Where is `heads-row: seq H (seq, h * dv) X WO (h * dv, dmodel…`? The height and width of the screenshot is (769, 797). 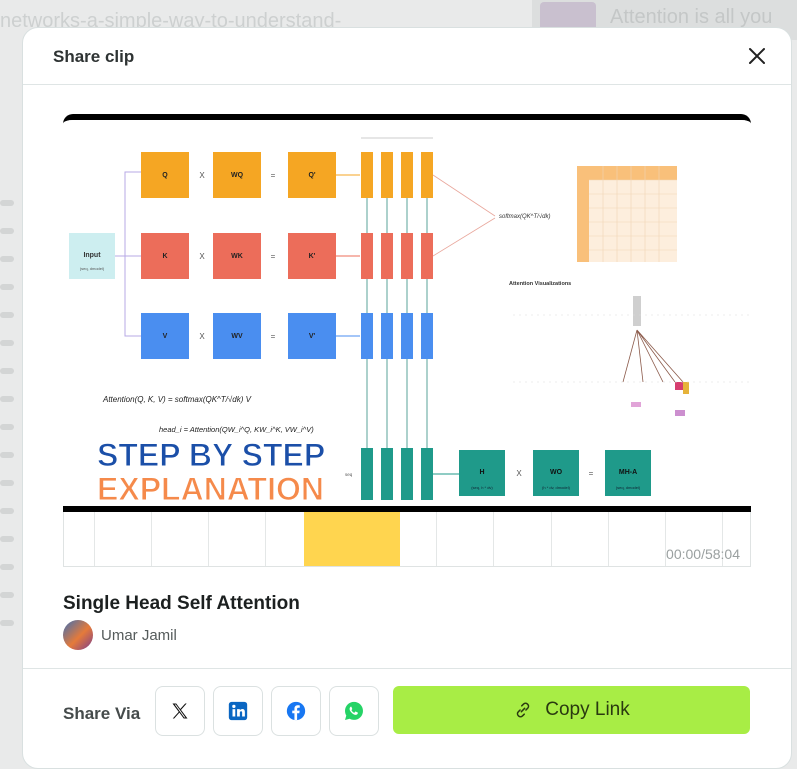 heads-row: seq H (seq, h * dv) X WO (h * dv, dmodel… is located at coordinates (498, 474).